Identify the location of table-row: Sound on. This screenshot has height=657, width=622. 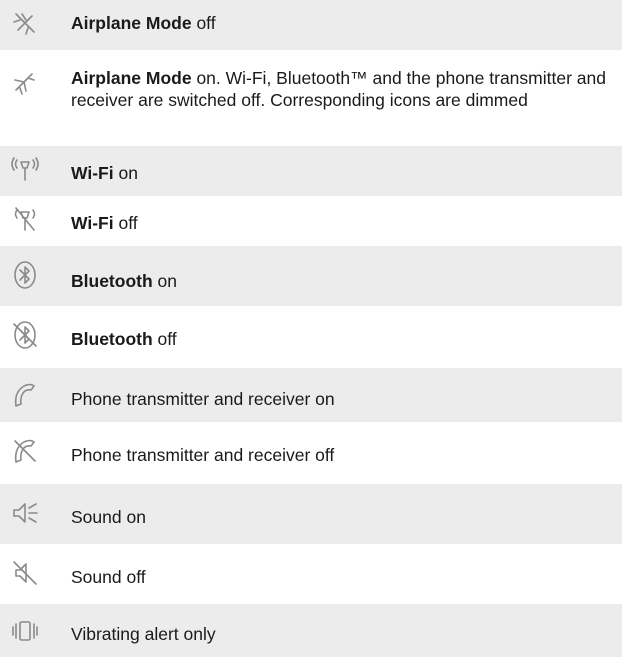
(311, 514).